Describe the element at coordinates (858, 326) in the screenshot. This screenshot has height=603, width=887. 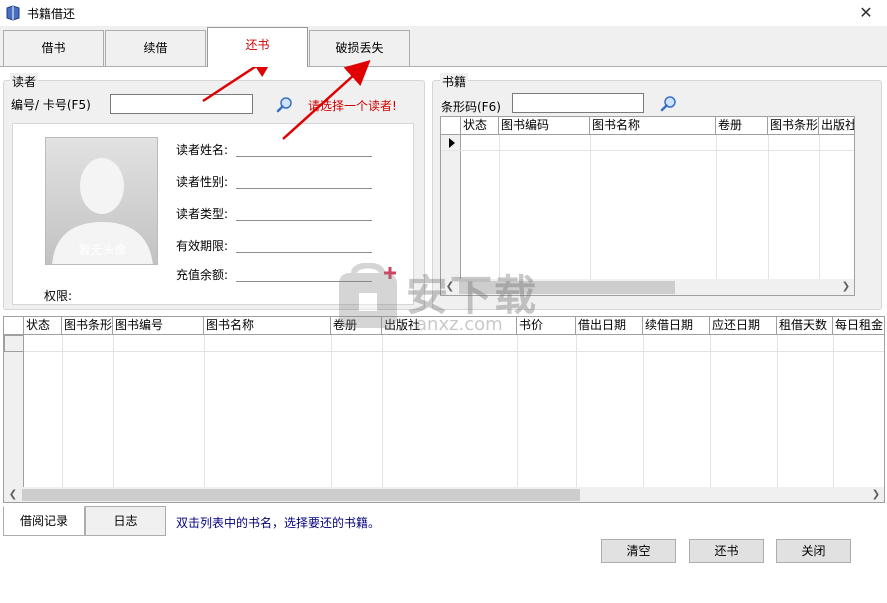
I see `loans-col-daily-rent: 每日租金` at that location.